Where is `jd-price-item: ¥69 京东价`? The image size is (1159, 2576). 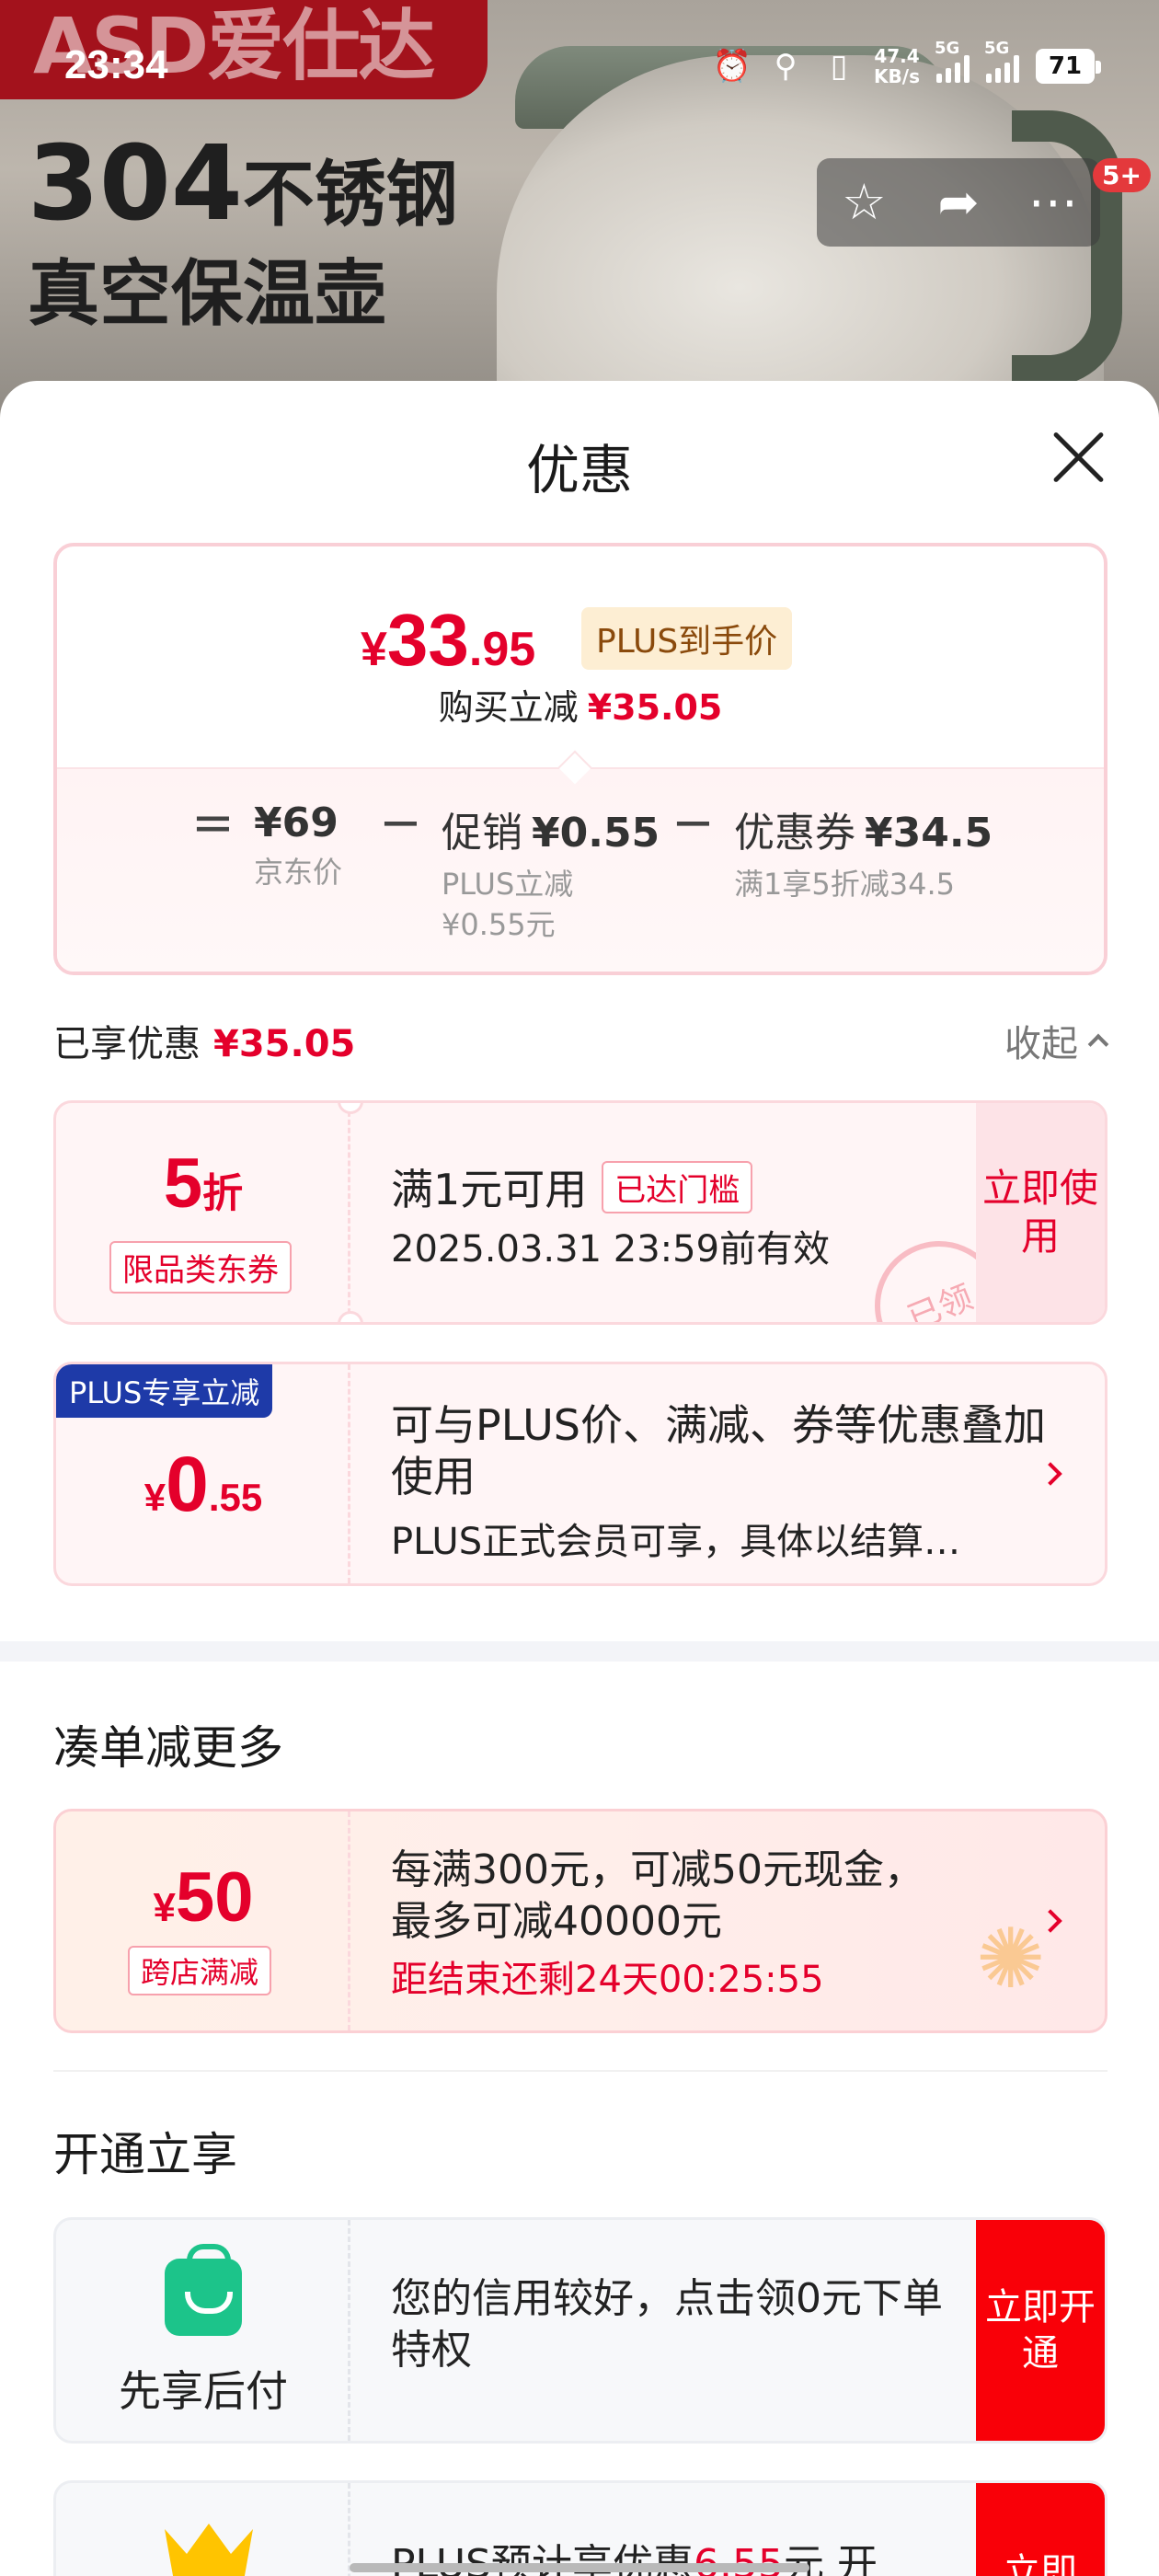 jd-price-item: ¥69 京东价 is located at coordinates (298, 844).